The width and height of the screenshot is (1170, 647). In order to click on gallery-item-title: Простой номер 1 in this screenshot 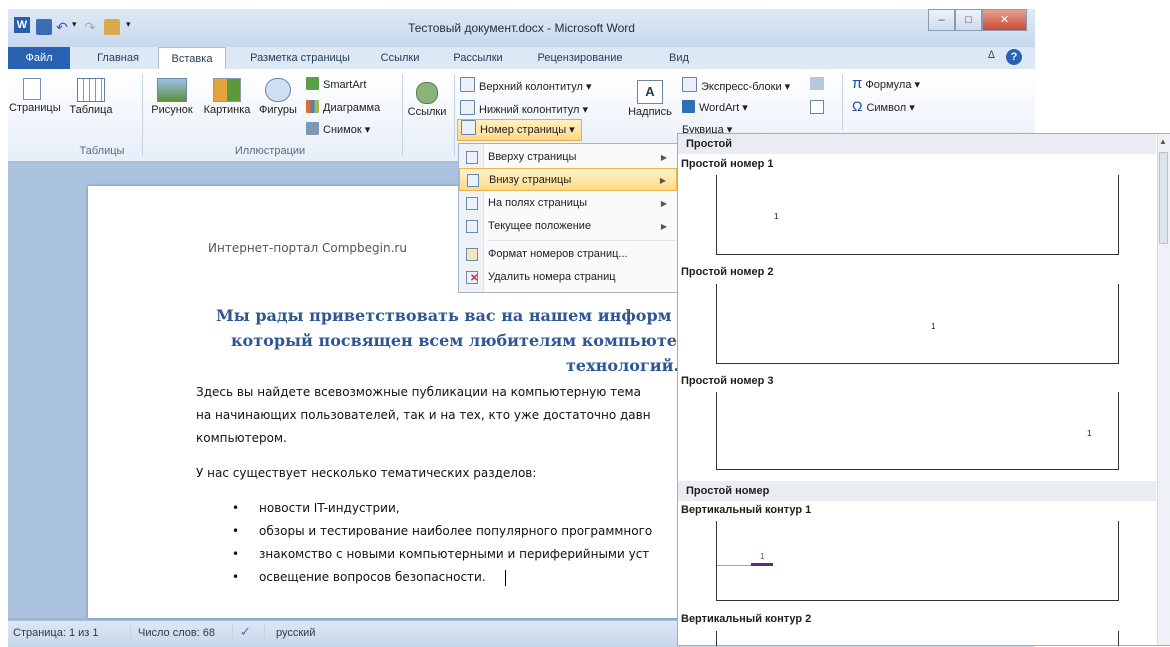, I will do `click(727, 164)`.